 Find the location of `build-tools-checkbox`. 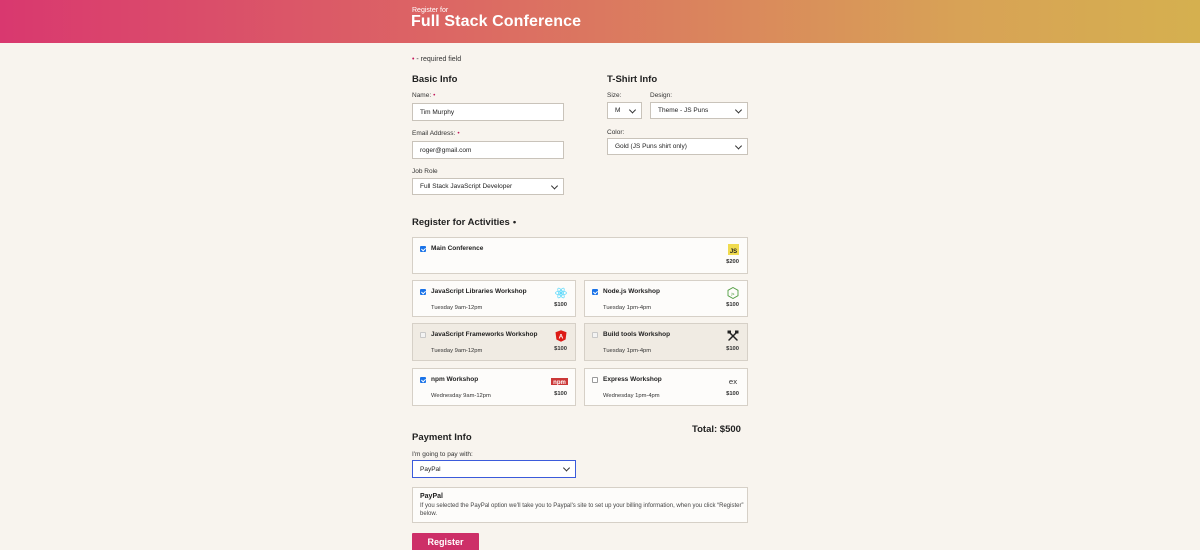

build-tools-checkbox is located at coordinates (595, 335).